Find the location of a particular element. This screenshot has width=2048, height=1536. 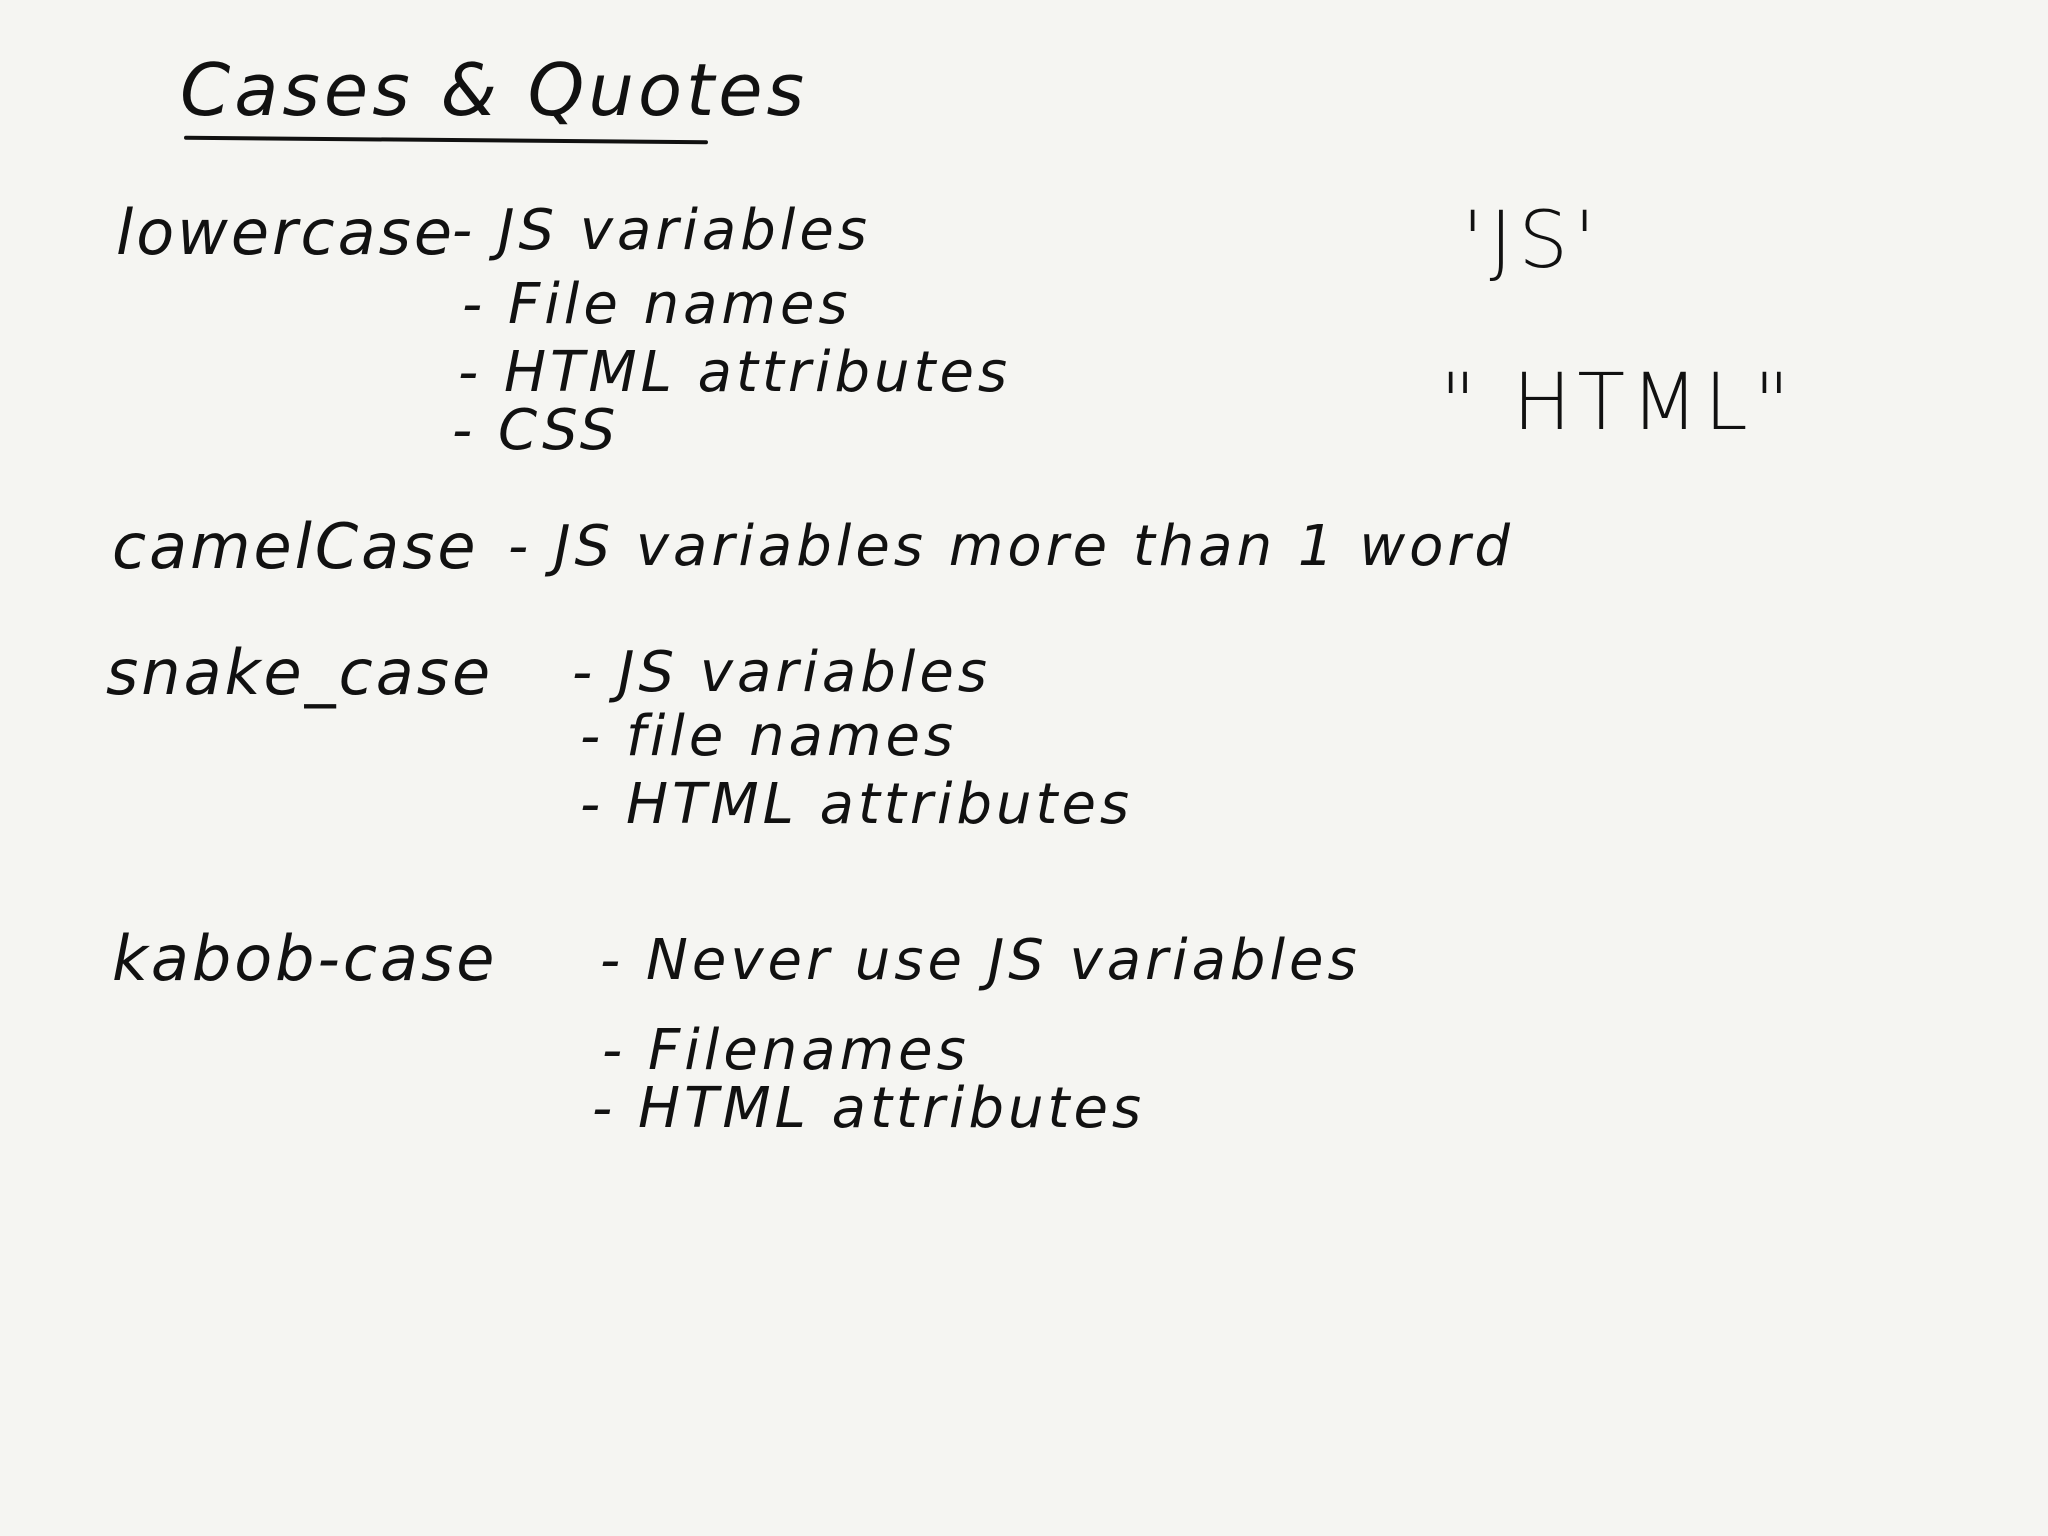

use-item: - JS variables more than 1 word is located at coordinates (1011, 546).